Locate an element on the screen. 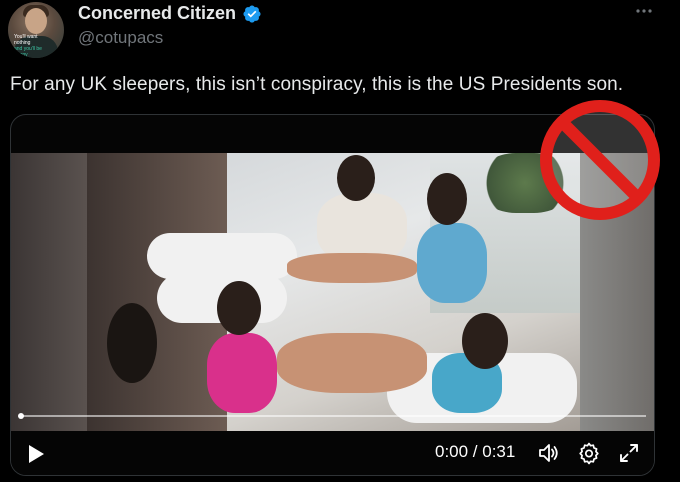  scene-dog is located at coordinates (132, 343).